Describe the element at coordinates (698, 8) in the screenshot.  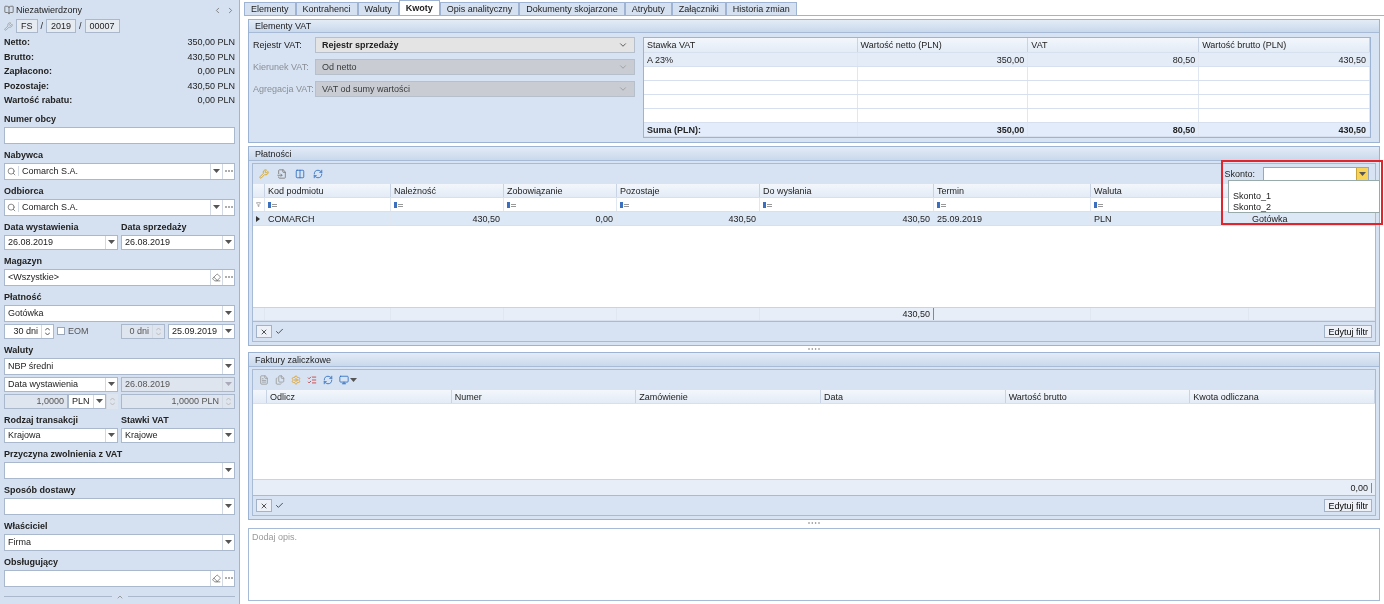
I see `tab: Załączniki` at that location.